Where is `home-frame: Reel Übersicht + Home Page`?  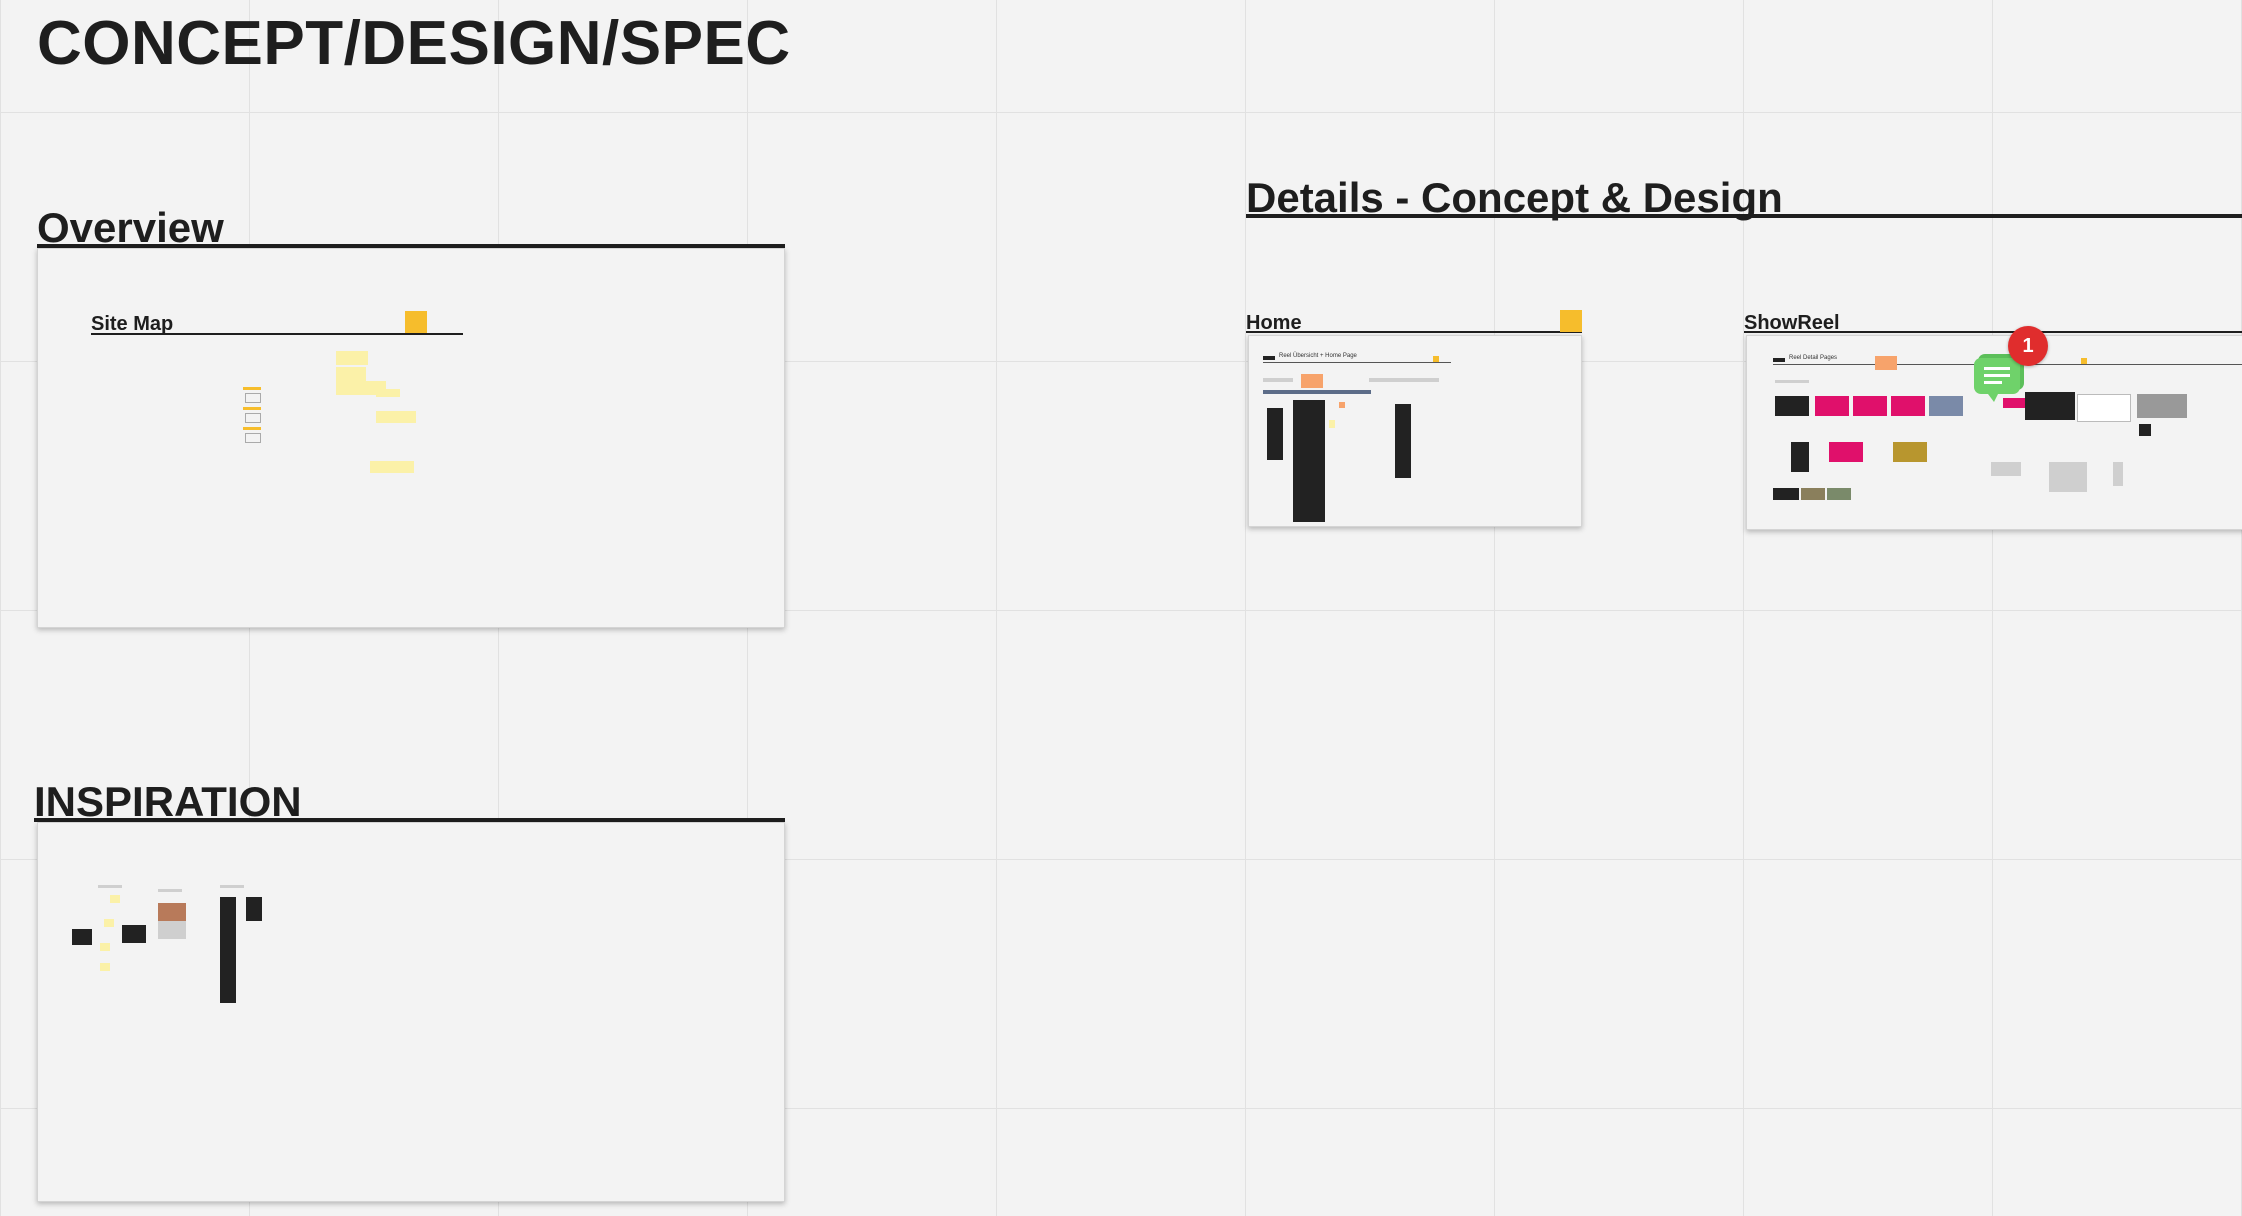 home-frame: Reel Übersicht + Home Page is located at coordinates (1415, 431).